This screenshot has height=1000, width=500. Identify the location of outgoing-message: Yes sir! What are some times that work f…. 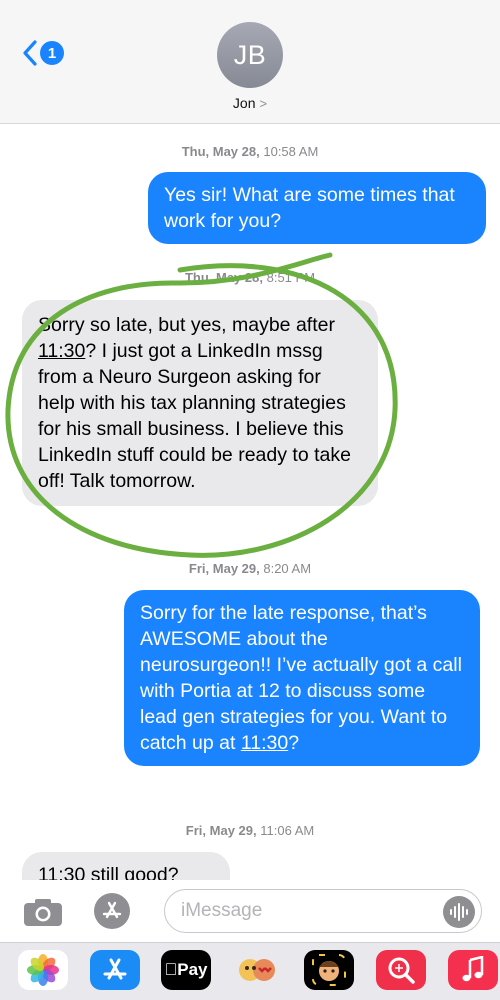
(317, 208).